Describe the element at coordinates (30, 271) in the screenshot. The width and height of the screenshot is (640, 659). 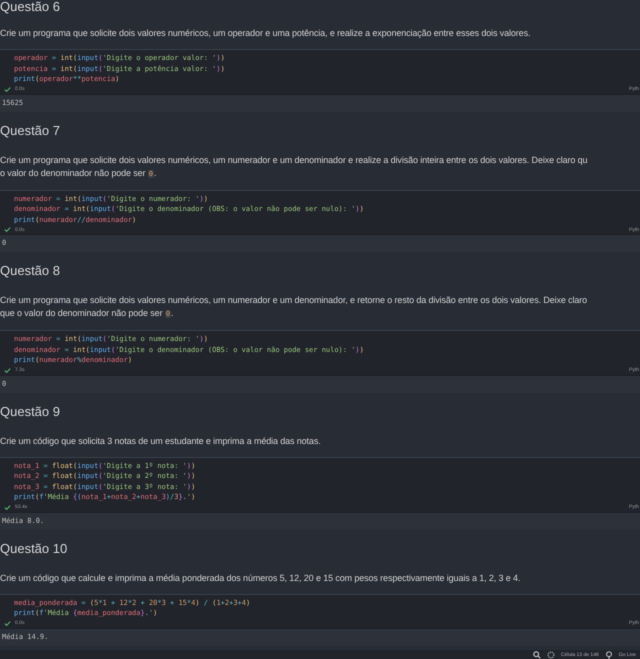
I see `section-heading: Questão 8` at that location.